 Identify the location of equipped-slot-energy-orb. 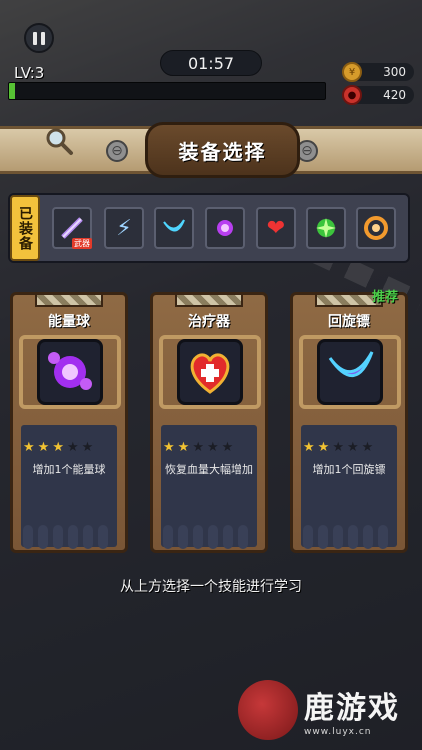
(225, 228).